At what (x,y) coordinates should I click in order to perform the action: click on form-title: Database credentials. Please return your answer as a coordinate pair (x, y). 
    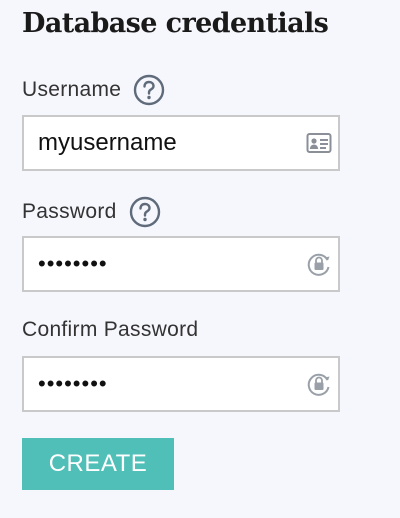
    Looking at the image, I should click on (175, 23).